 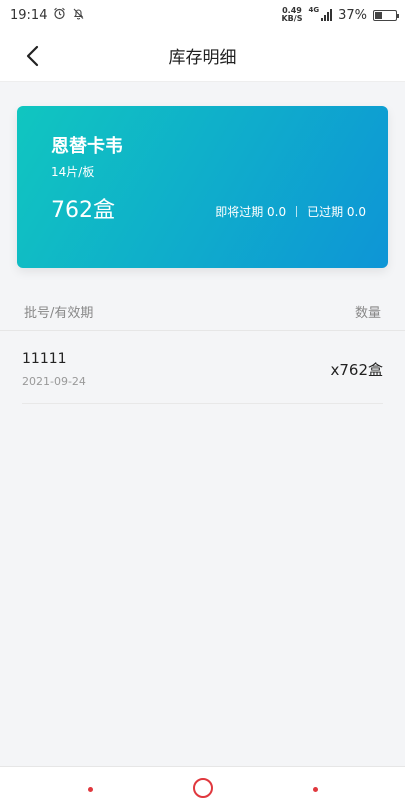 I want to click on expired-count: 已过期 0.0, so click(x=336, y=212).